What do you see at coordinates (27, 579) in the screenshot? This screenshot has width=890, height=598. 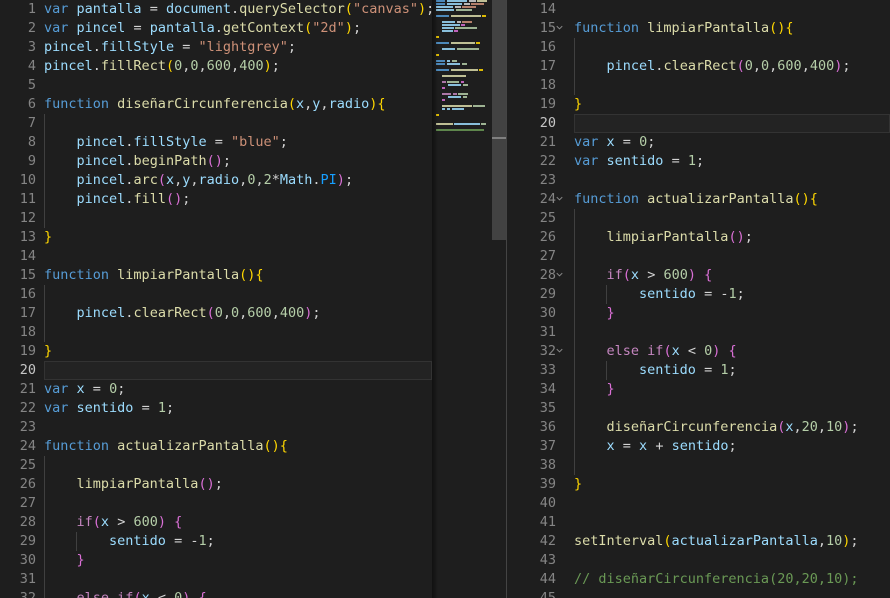 I see `line-number: 31` at bounding box center [27, 579].